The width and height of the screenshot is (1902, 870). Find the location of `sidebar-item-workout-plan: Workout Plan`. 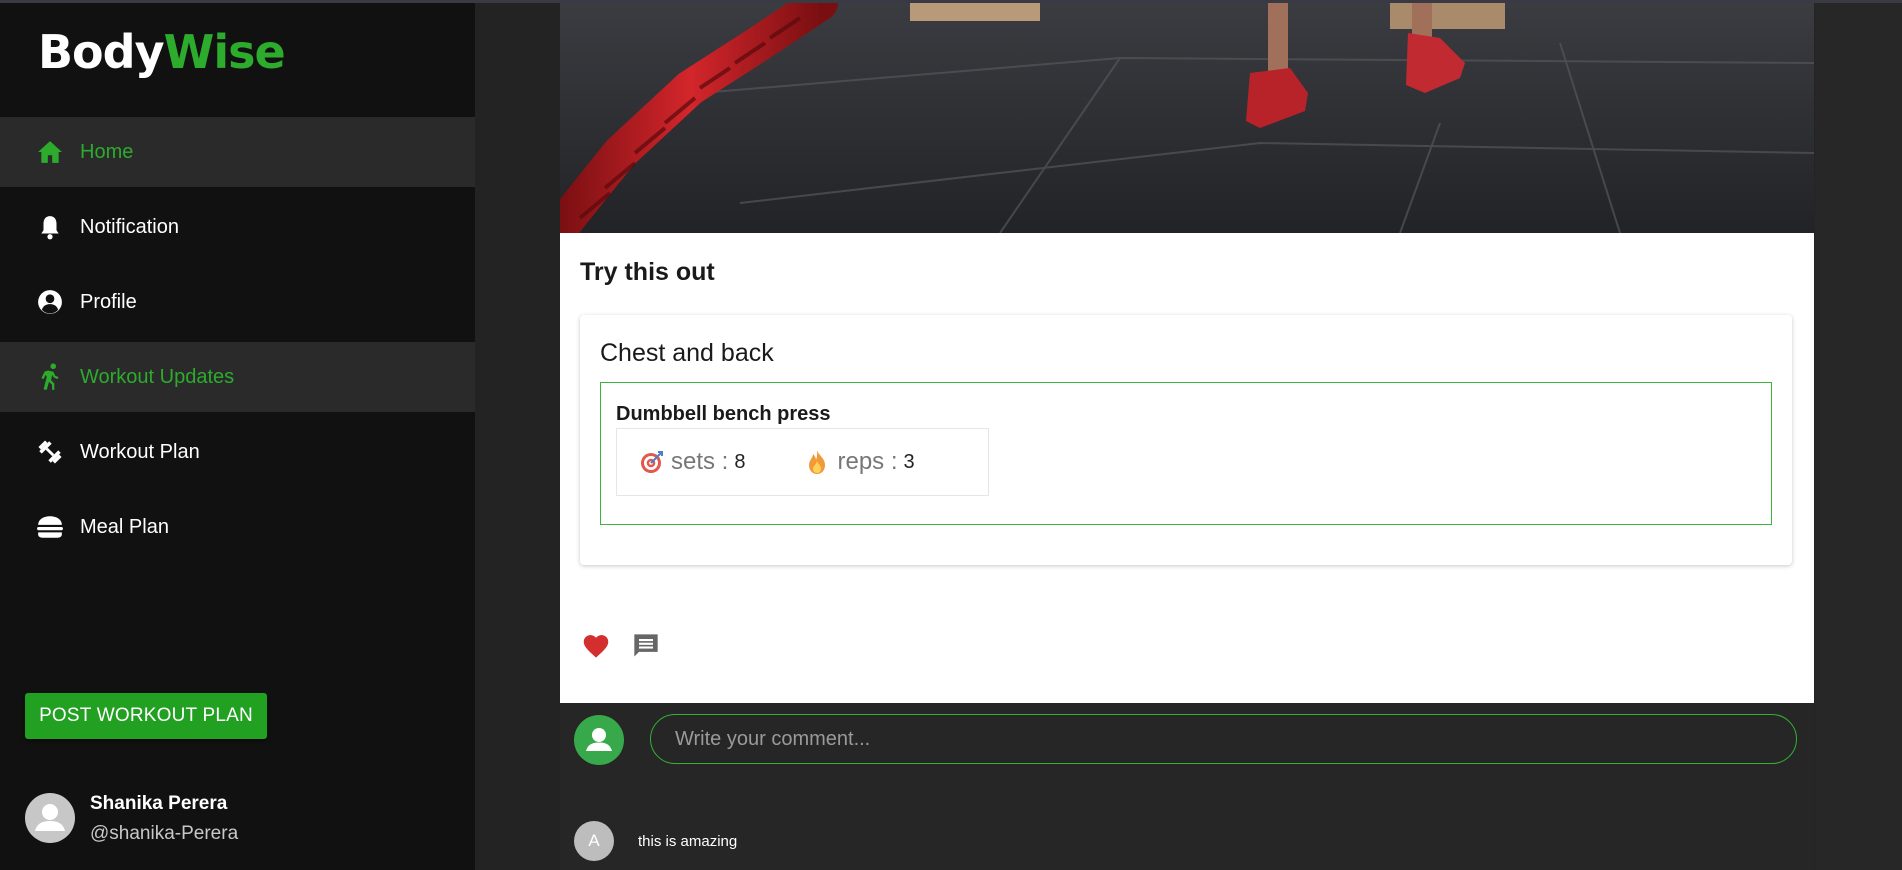

sidebar-item-workout-plan: Workout Plan is located at coordinates (237, 452).